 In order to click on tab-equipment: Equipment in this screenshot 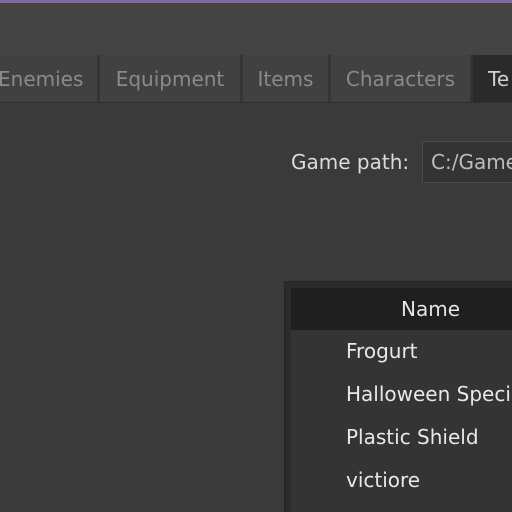, I will do `click(171, 78)`.